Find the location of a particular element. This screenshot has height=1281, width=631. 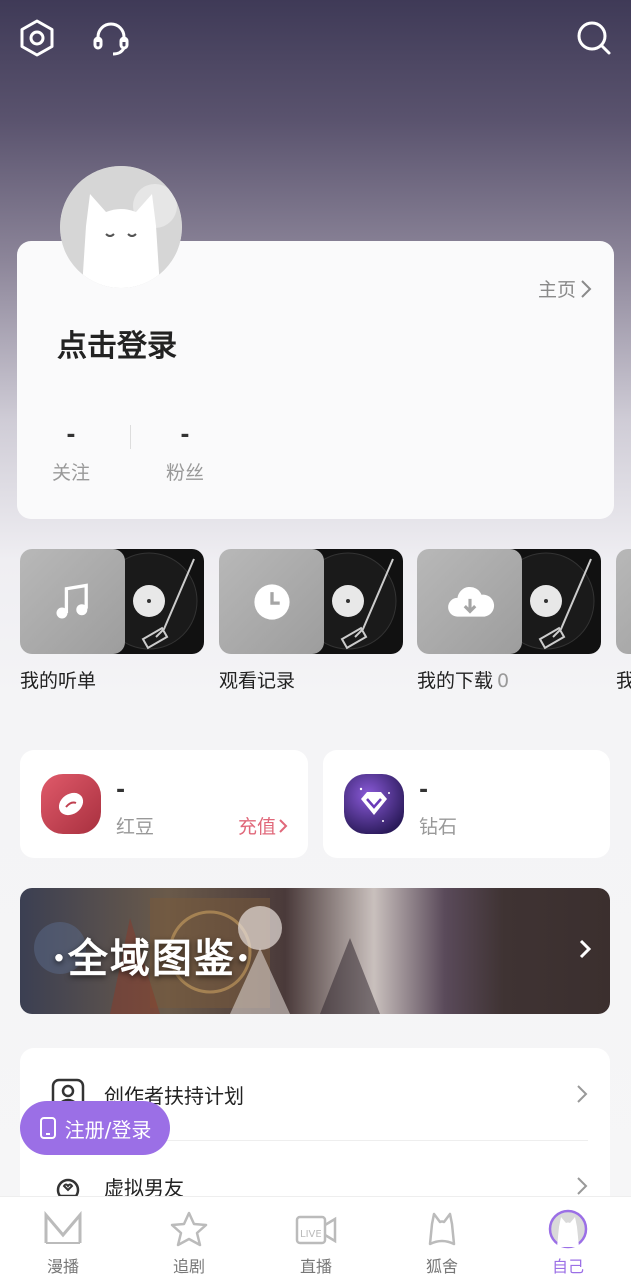

live-icon: LIVE is located at coordinates (316, 1229).